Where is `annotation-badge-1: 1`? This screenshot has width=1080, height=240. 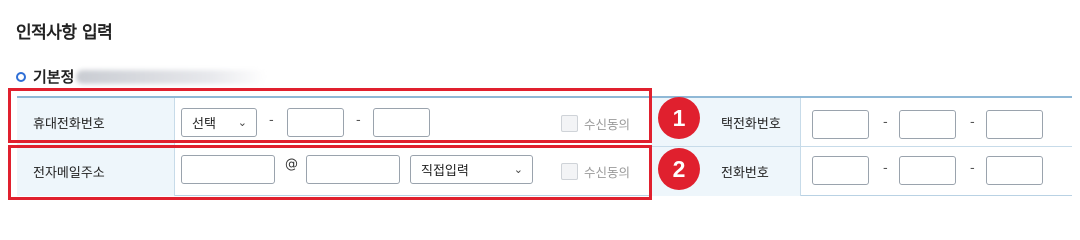 annotation-badge-1: 1 is located at coordinates (679, 118).